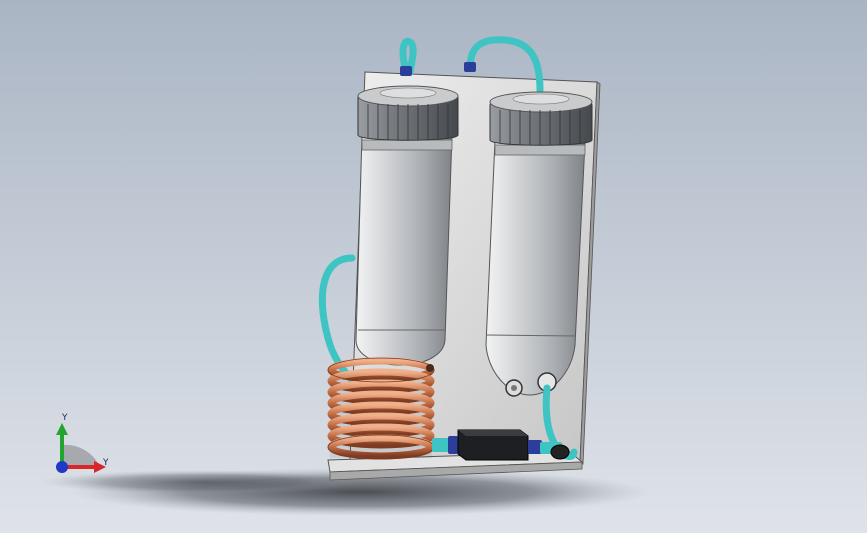  I want to click on filter-housing-left, so click(407, 225).